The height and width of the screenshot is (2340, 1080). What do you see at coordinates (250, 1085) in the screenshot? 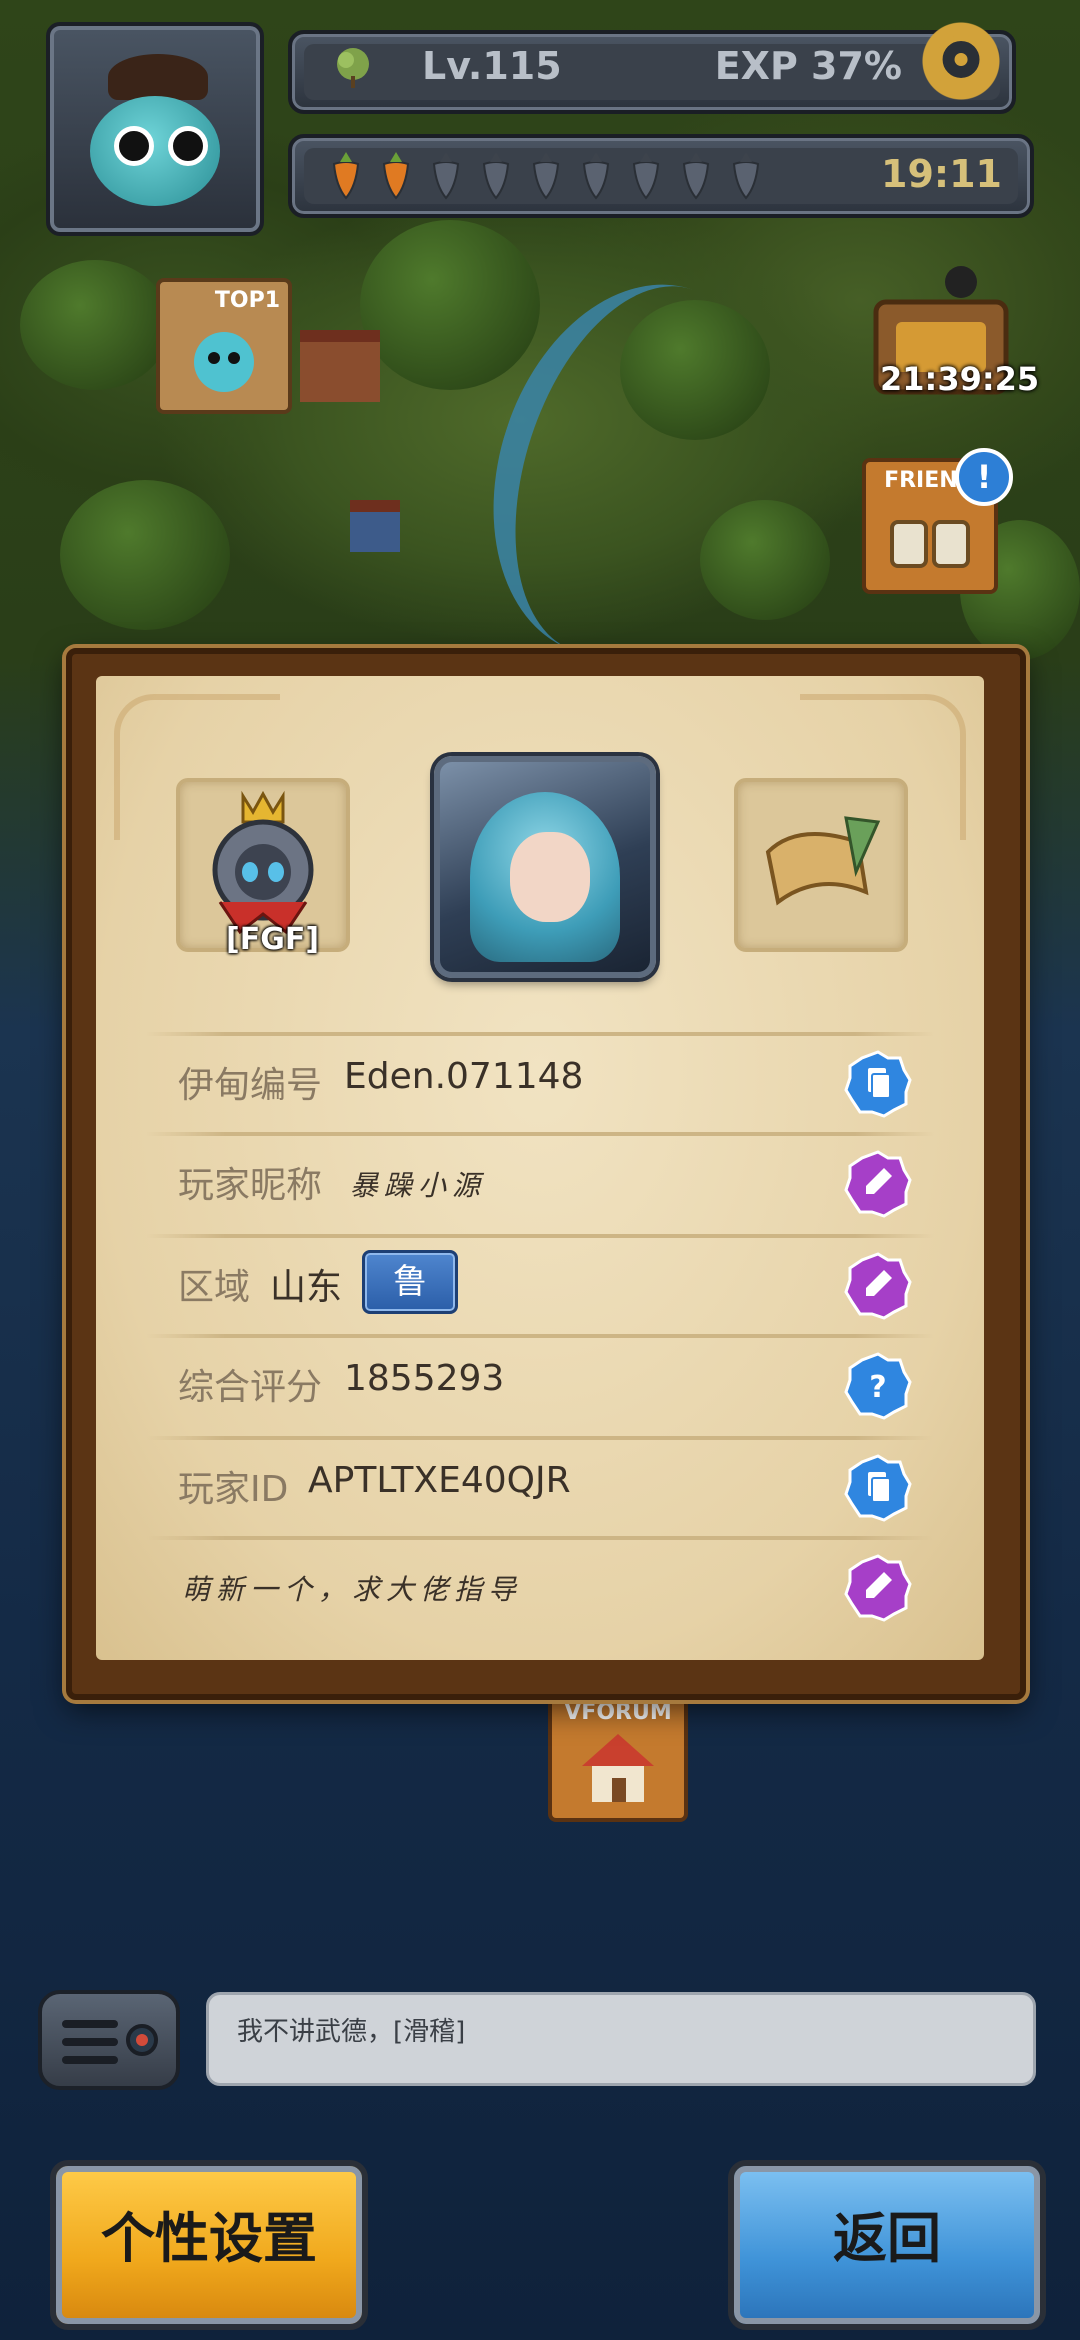
I see `info-label: 伊甸编号` at bounding box center [250, 1085].